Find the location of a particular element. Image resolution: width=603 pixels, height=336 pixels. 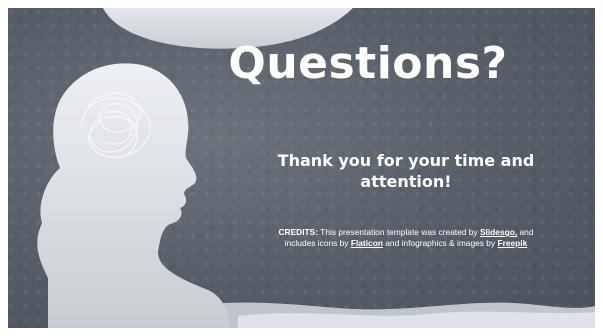

slidesgo-link: Slidesgo, is located at coordinates (498, 232).